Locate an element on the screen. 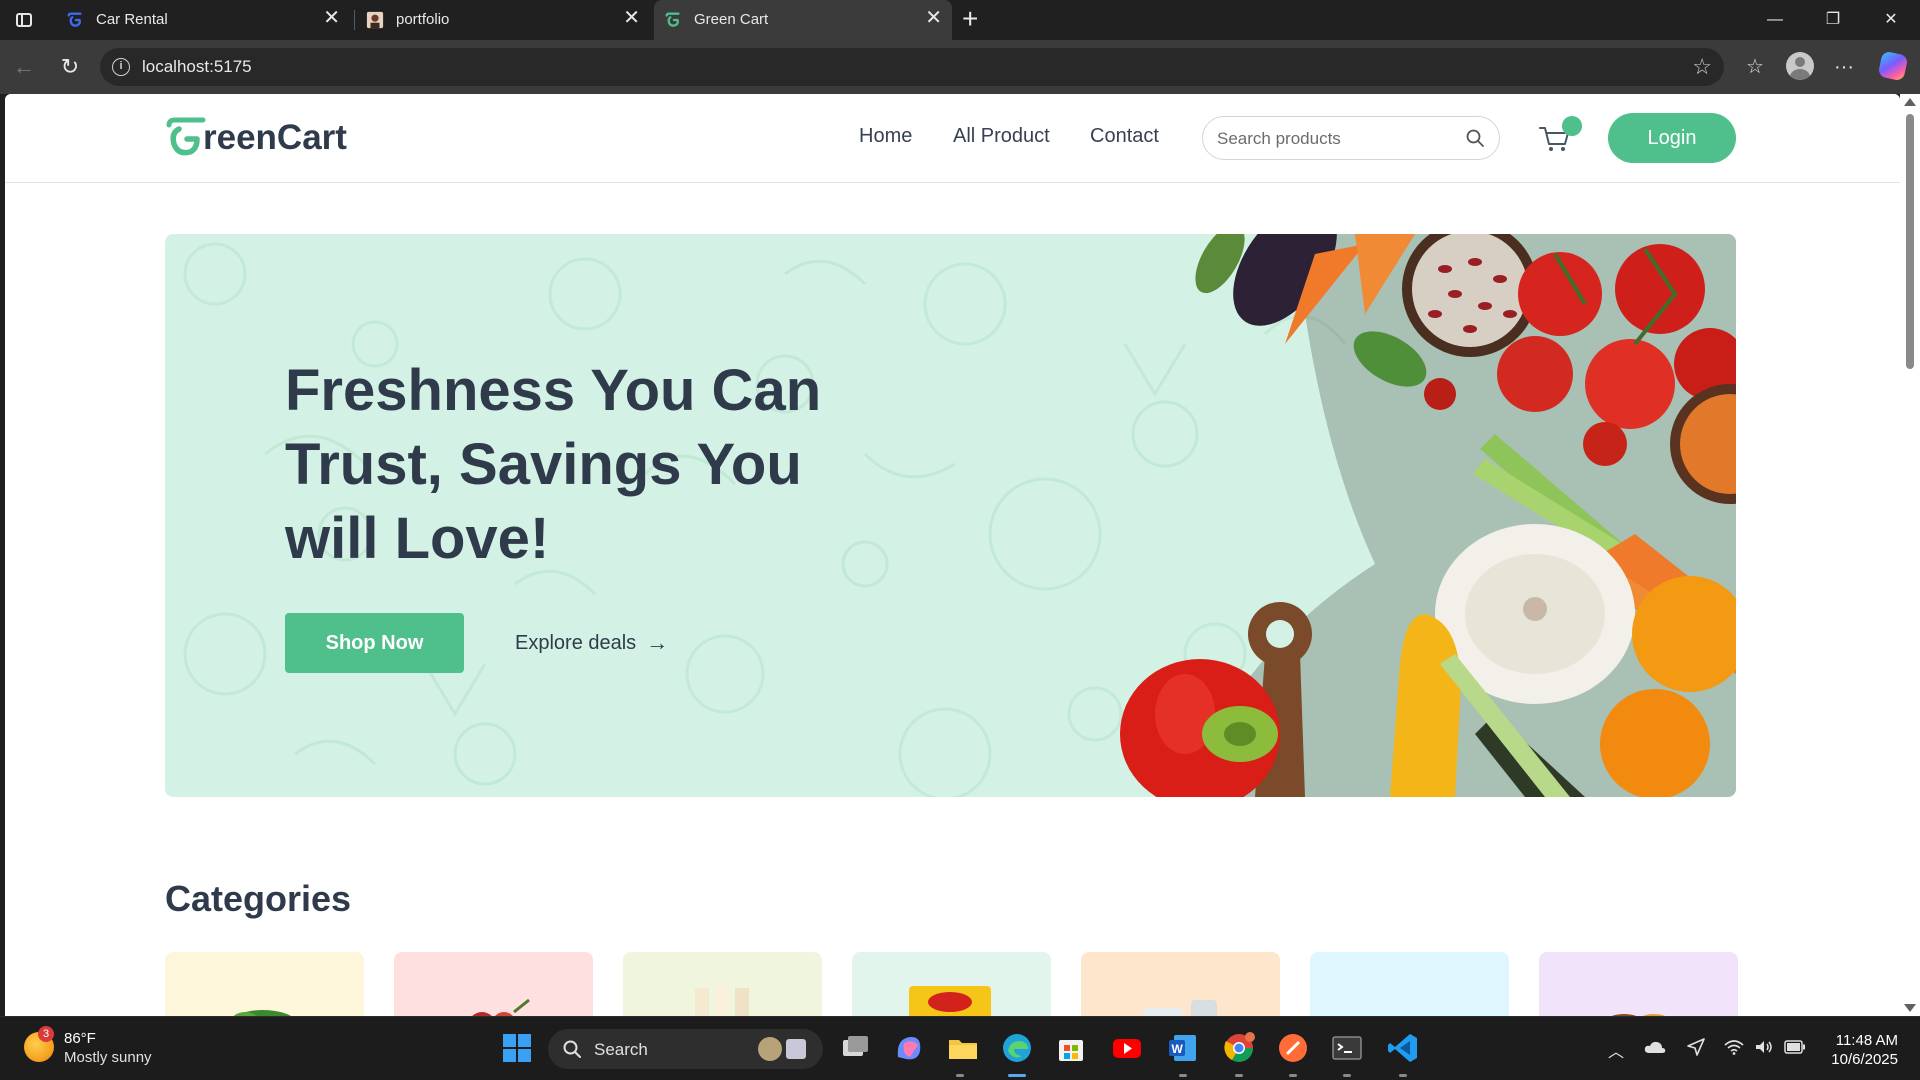 This screenshot has width=1920, height=1080. battery-icon is located at coordinates (1795, 1047).